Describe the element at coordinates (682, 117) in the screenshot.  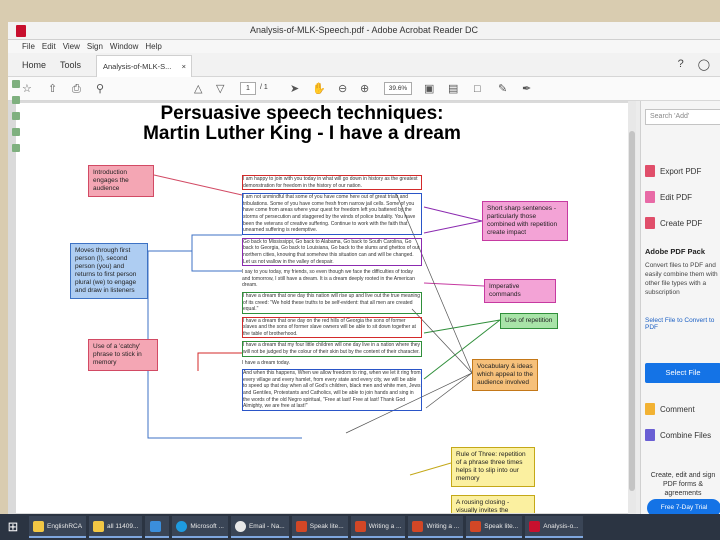
I see `tools-search-input: Search 'Add'` at that location.